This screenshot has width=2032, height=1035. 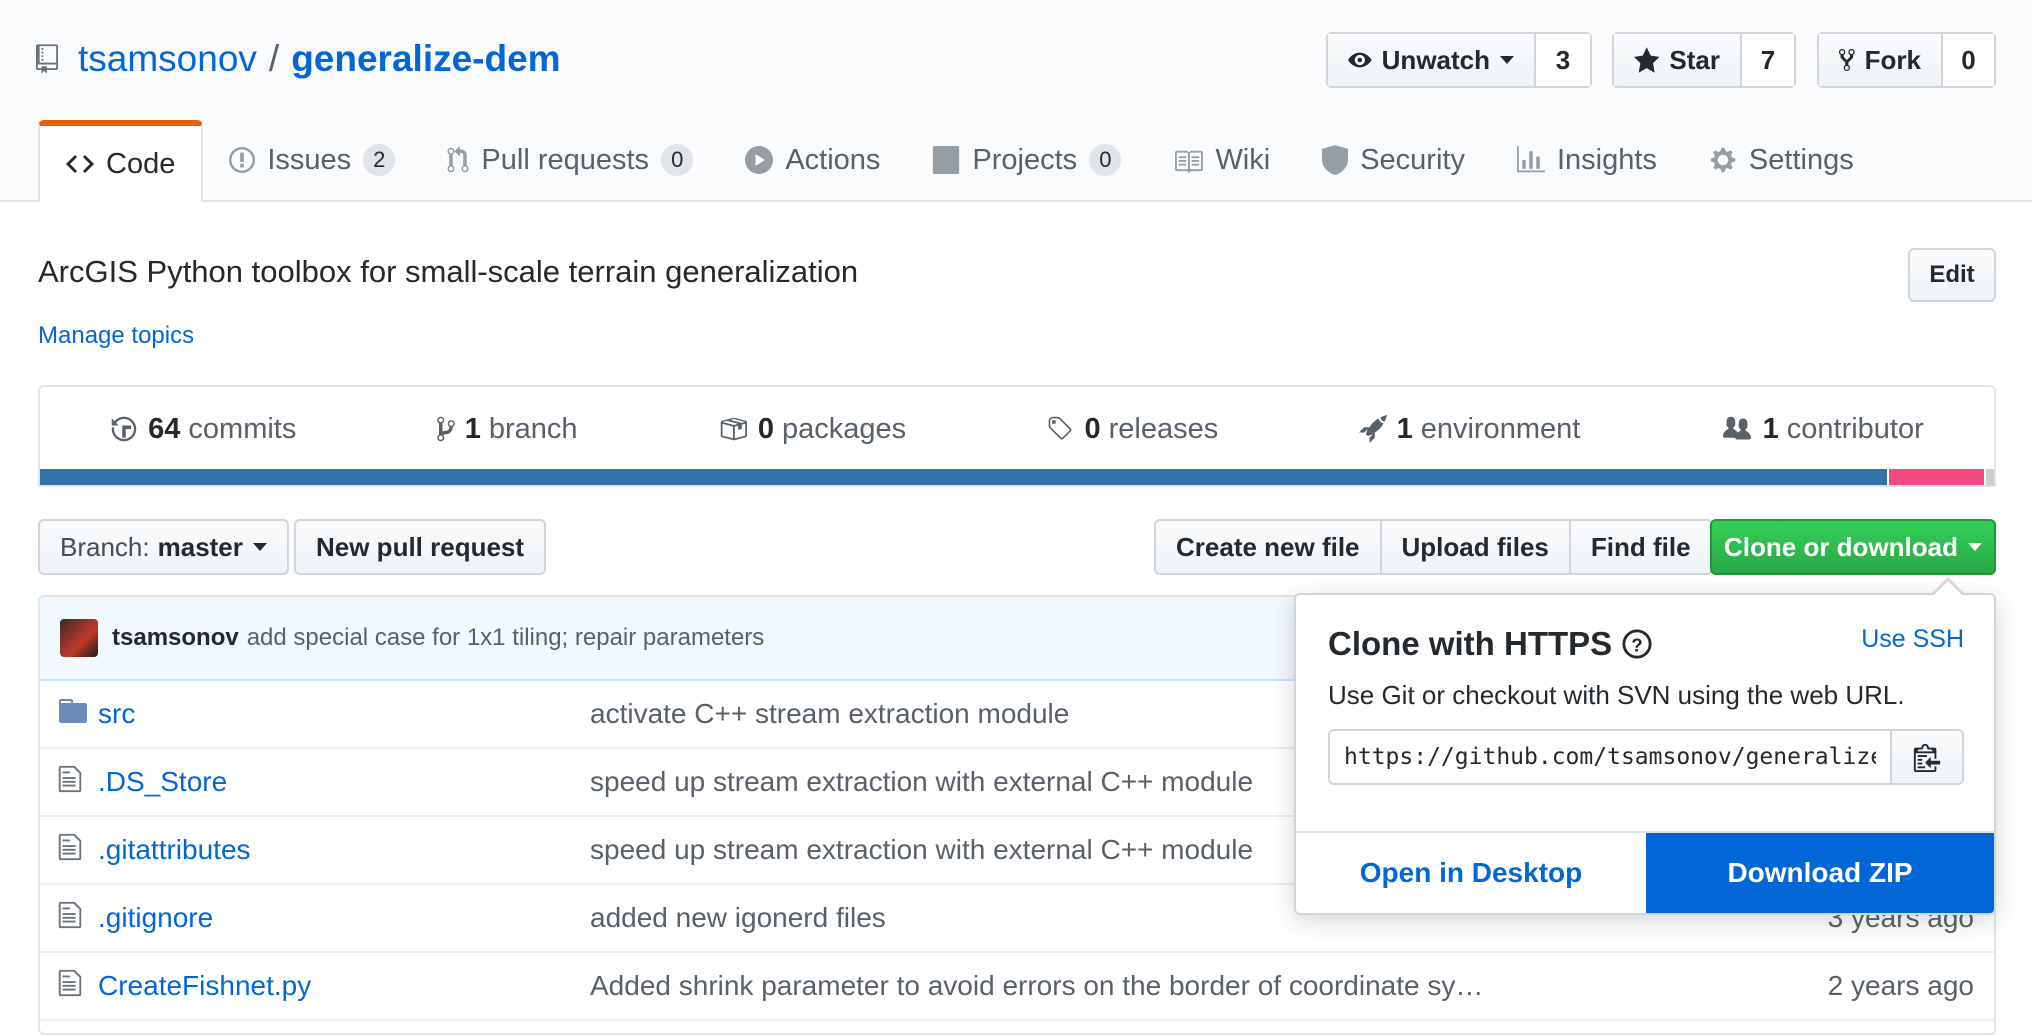 I want to click on clone-url-input, so click(x=1610, y=757).